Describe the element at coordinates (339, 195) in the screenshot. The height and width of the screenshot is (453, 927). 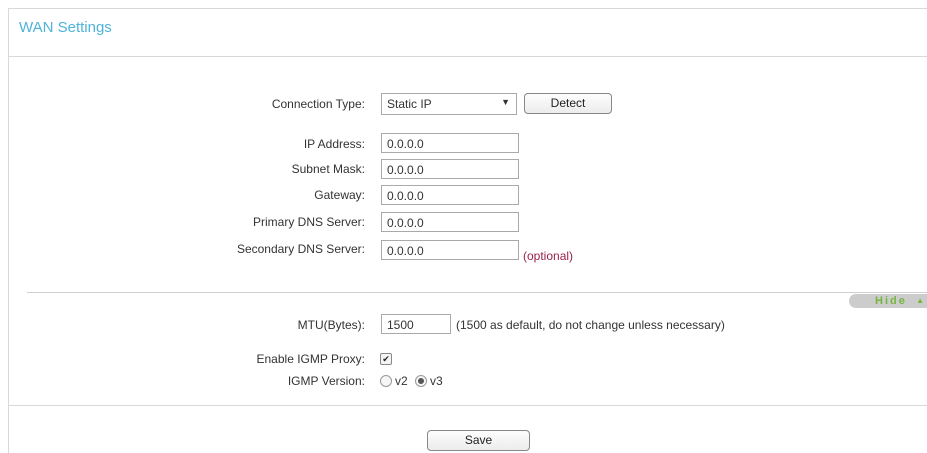
I see `gateway-label: Gateway:` at that location.